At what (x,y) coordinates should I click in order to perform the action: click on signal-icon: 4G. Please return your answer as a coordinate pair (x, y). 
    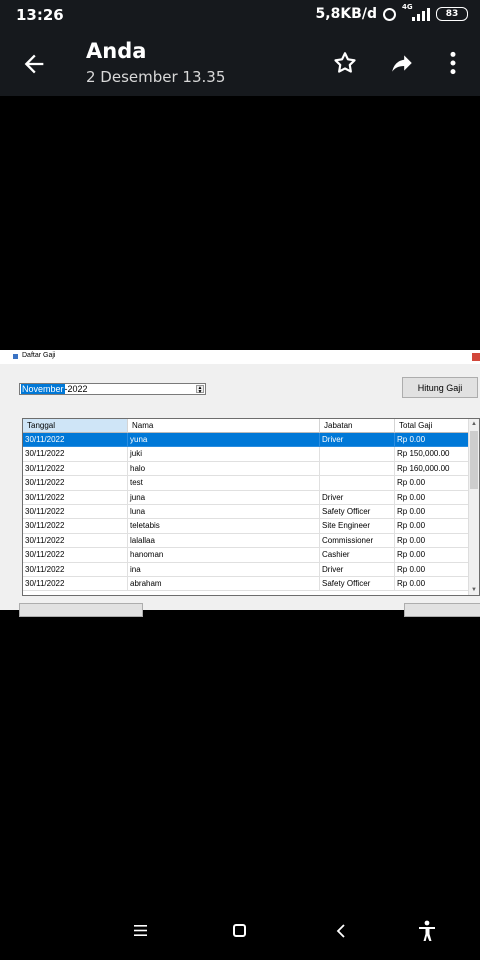
    Looking at the image, I should click on (416, 12).